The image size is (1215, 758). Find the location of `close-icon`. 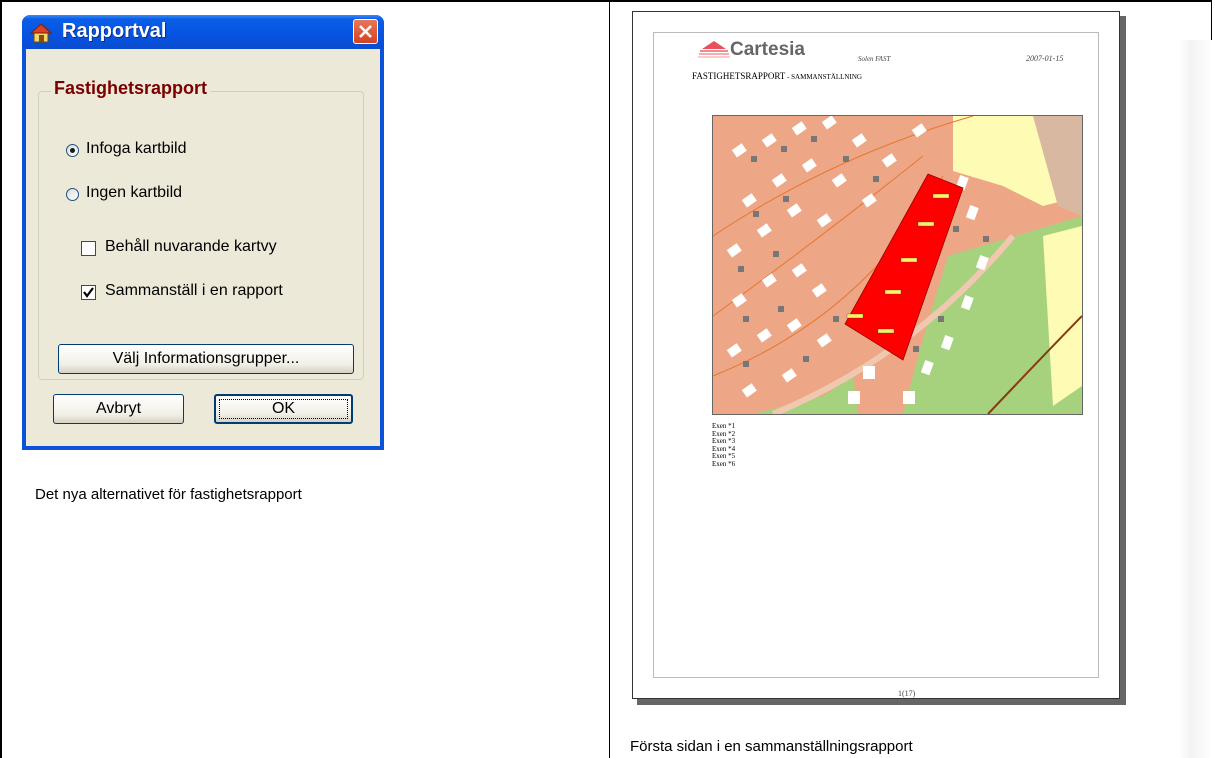

close-icon is located at coordinates (365, 31).